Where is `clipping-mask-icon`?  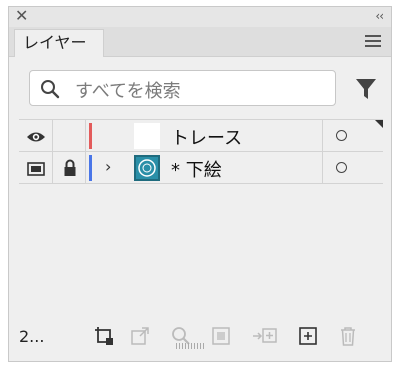
clipping-mask-icon is located at coordinates (221, 336).